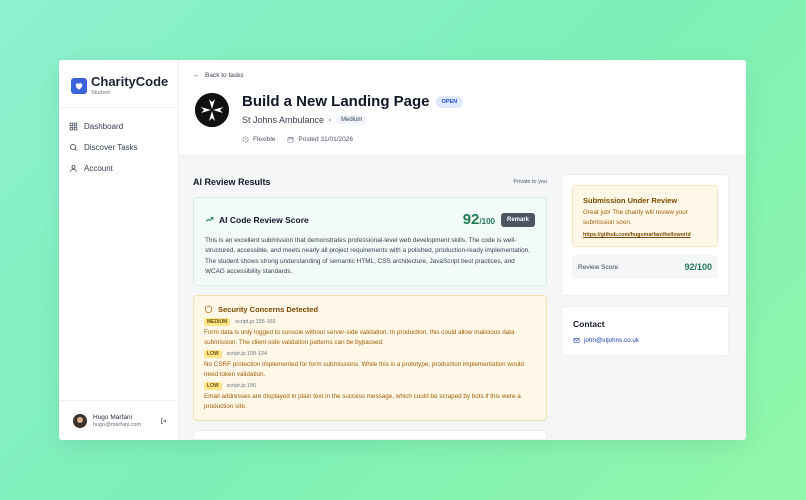 Image resolution: width=806 pixels, height=500 pixels. I want to click on score-label: AI Code Review Score, so click(264, 219).